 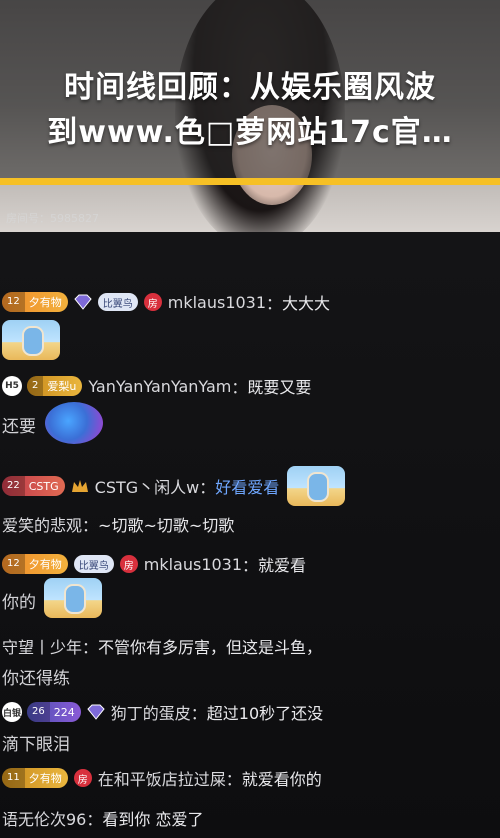 What do you see at coordinates (38, 712) in the screenshot?
I see `fan-badge-level: 26` at bounding box center [38, 712].